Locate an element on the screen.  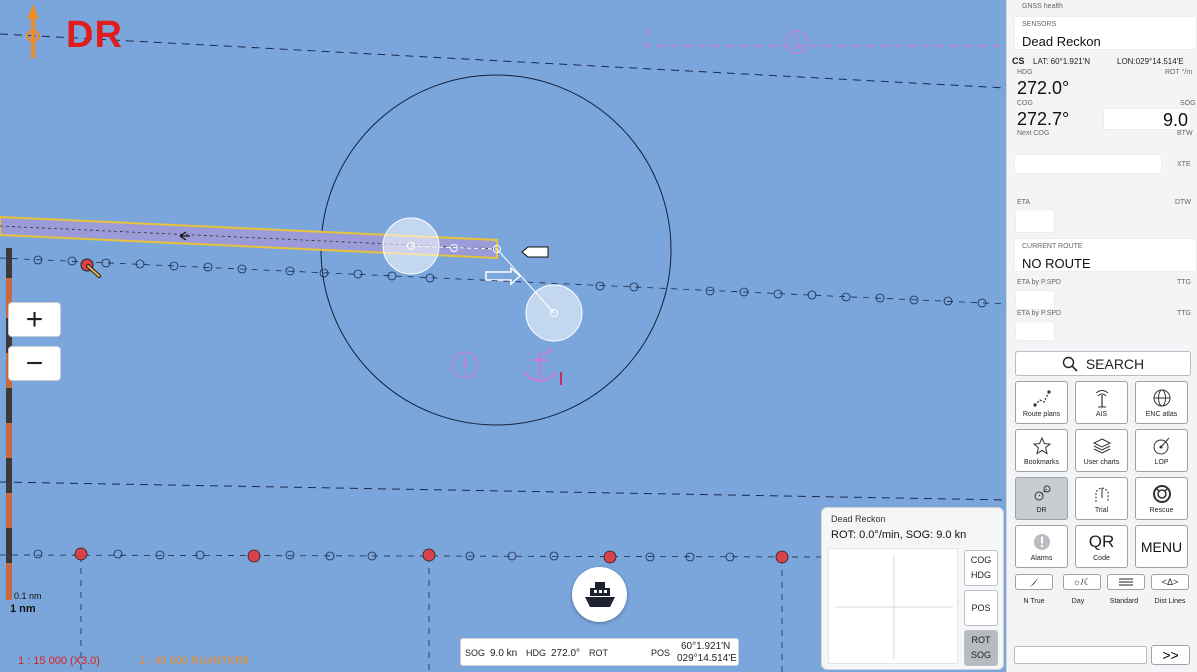
rot-label: ROT is located at coordinates (598, 653).